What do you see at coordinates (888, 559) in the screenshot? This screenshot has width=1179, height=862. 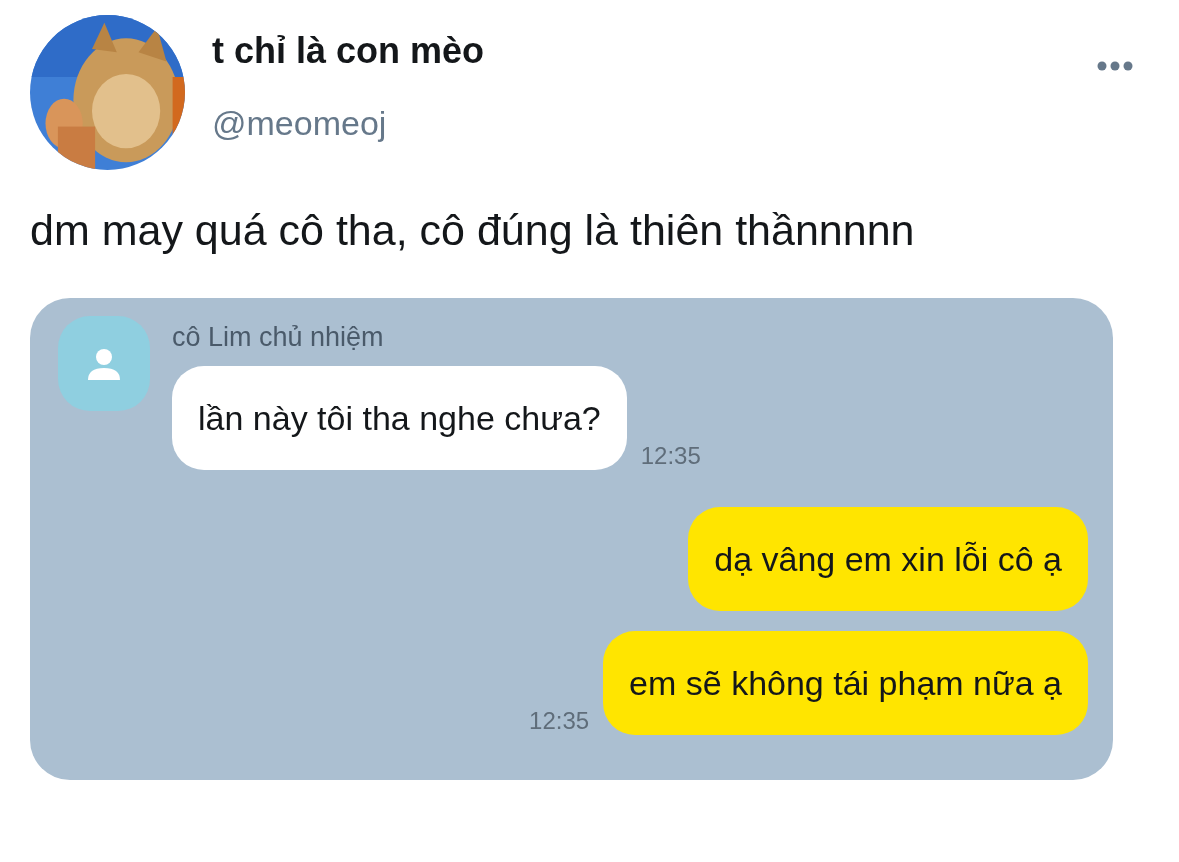 I see `message-bubble: dạ vâng em xin lỗi cô ạ` at bounding box center [888, 559].